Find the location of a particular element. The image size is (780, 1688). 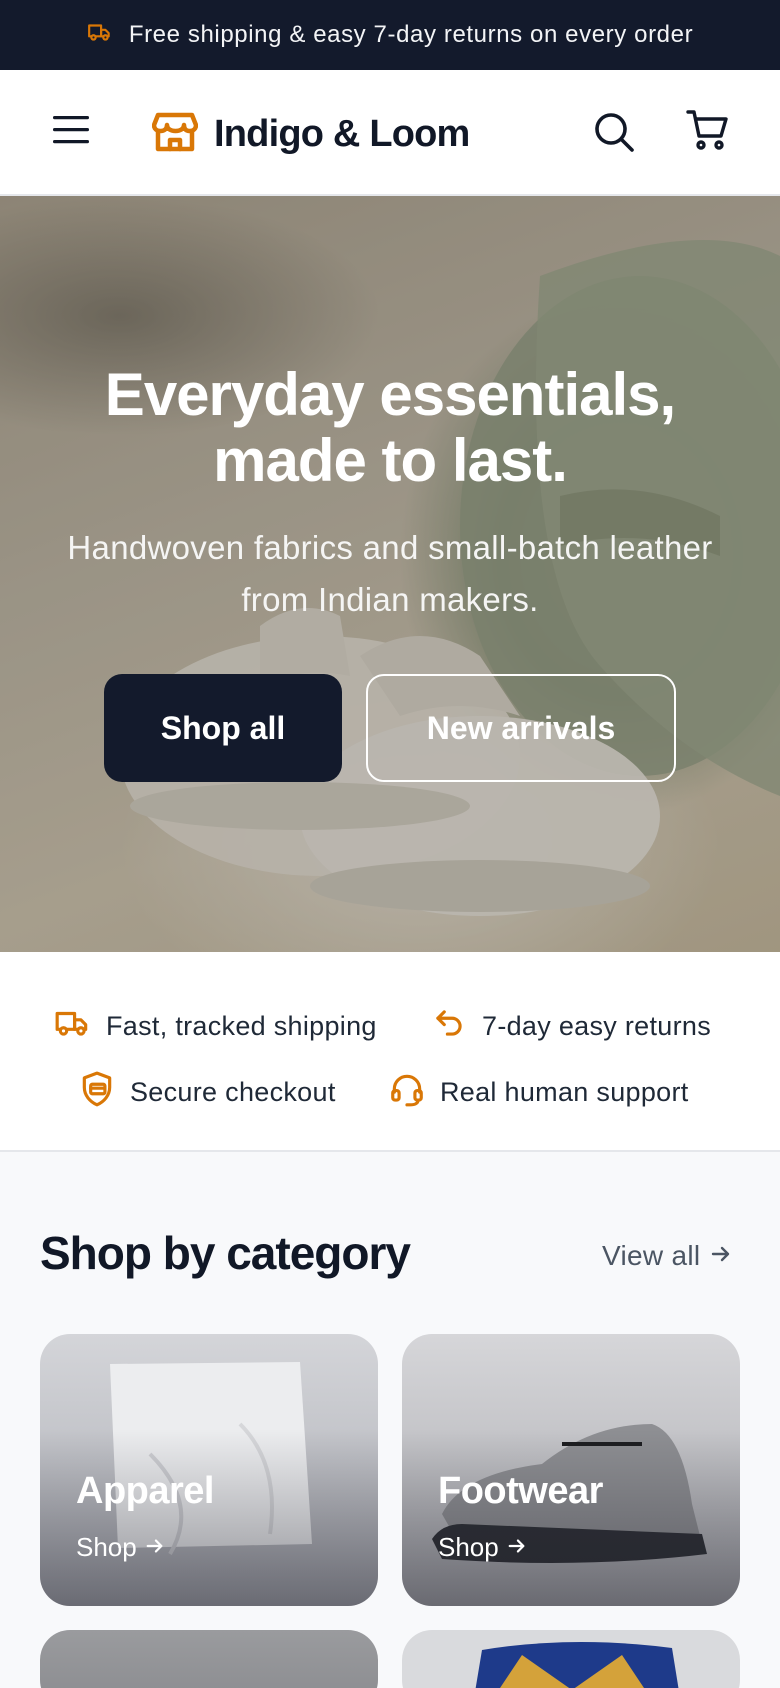

brand-logo: Indigo & Loom is located at coordinates (310, 134).